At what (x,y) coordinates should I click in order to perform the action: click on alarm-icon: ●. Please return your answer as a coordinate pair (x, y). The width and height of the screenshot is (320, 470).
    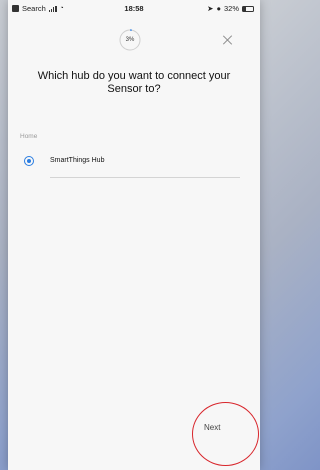
    Looking at the image, I should click on (218, 8).